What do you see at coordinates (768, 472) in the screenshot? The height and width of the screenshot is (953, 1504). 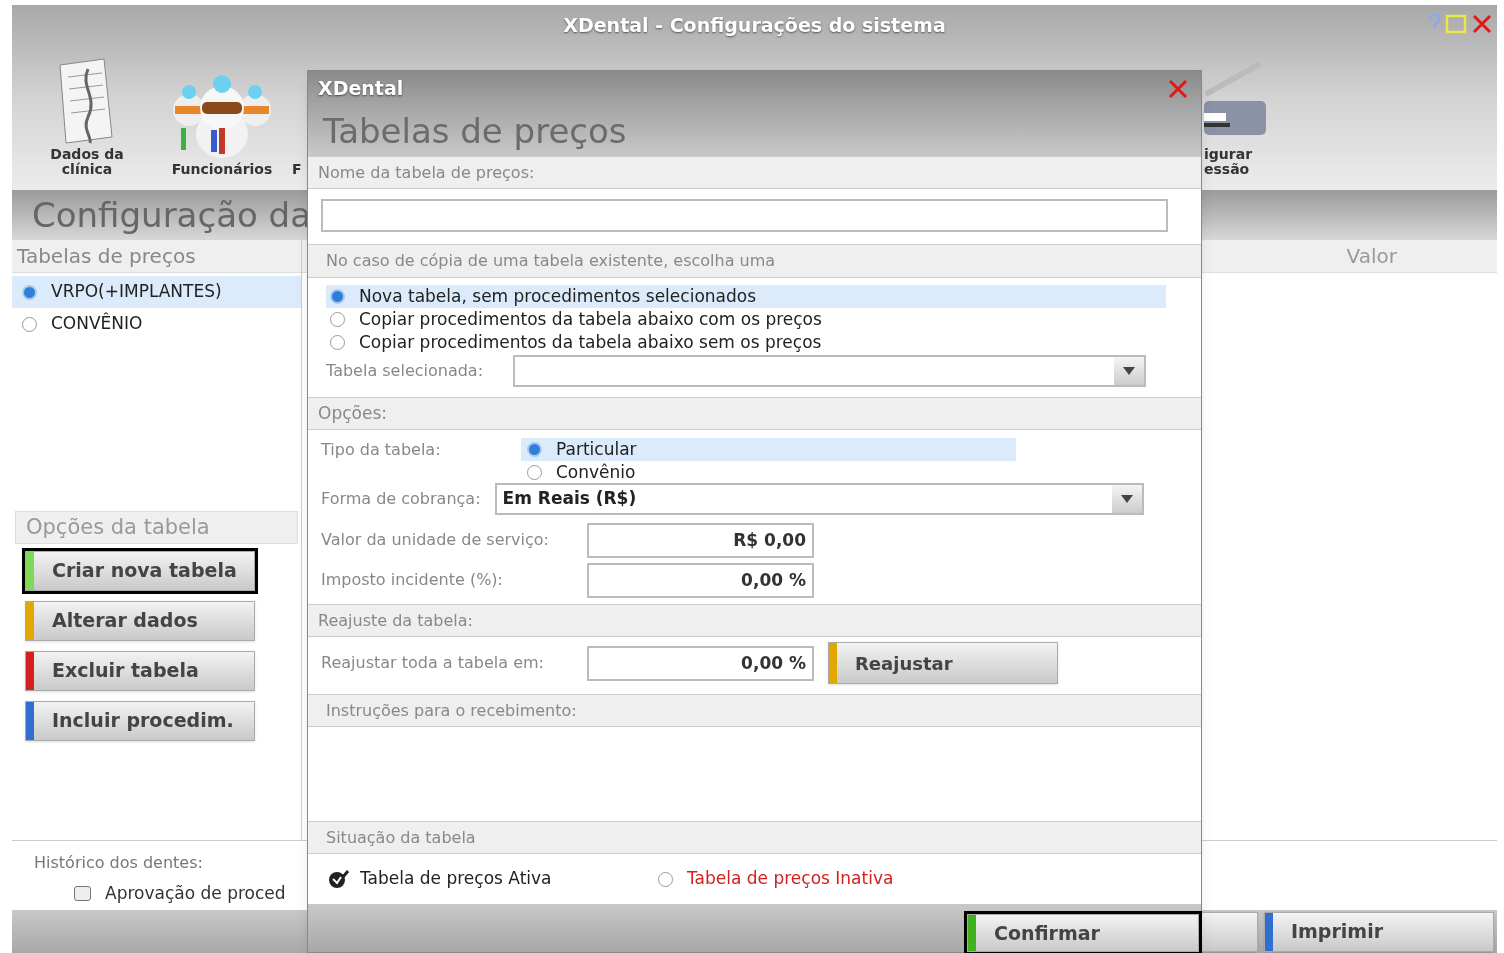 I see `radio-option: Convênio` at bounding box center [768, 472].